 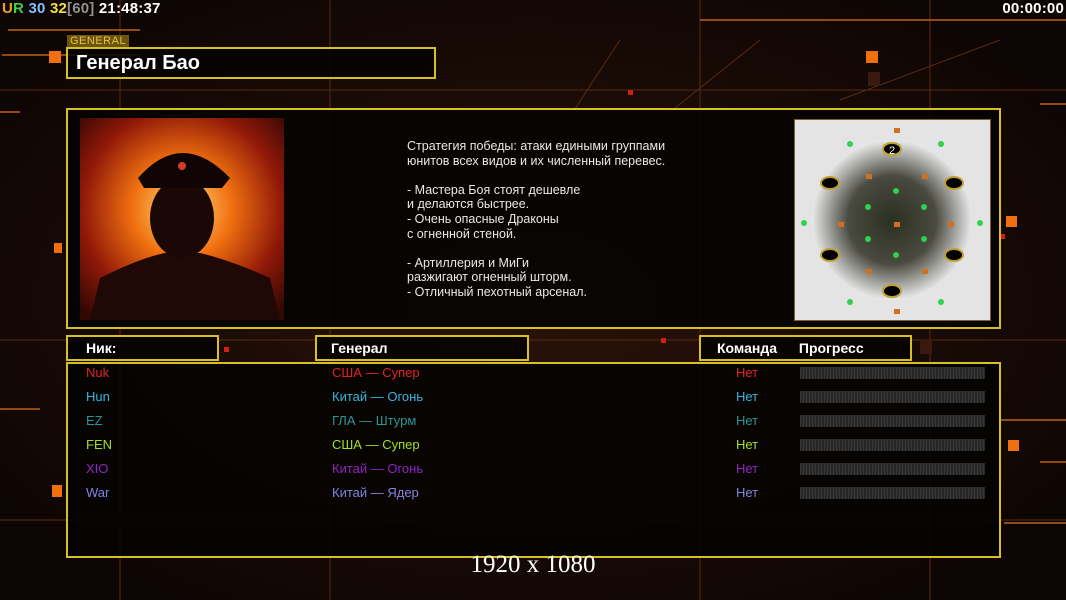 I want to click on fps-limit: [60], so click(x=81, y=8).